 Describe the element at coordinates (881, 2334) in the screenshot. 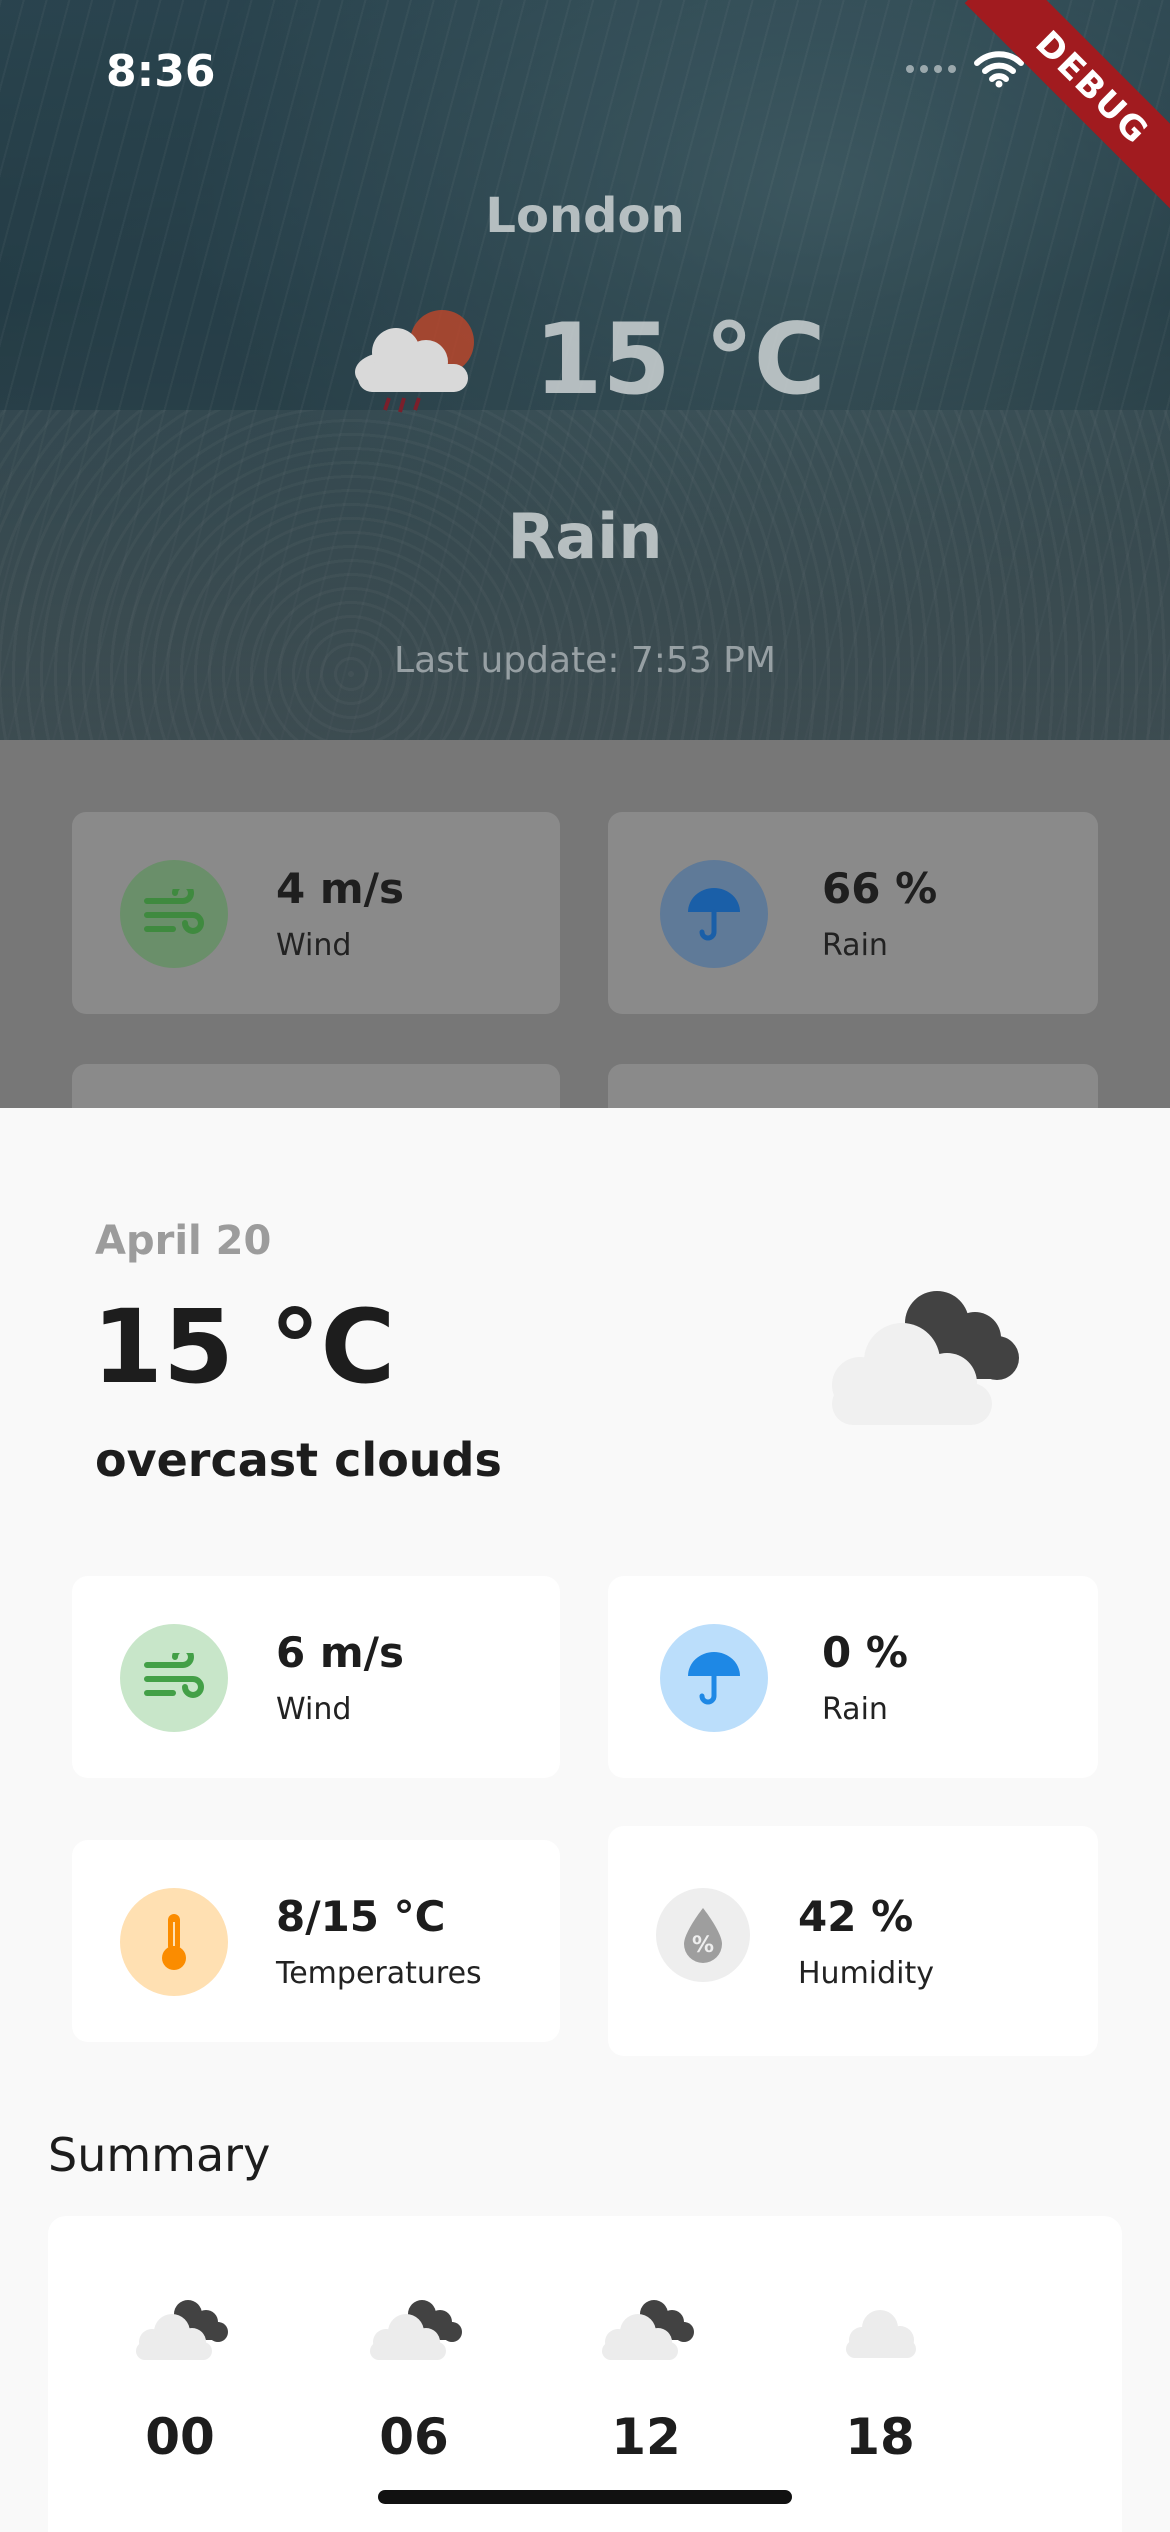

I see `cloud-icon` at that location.